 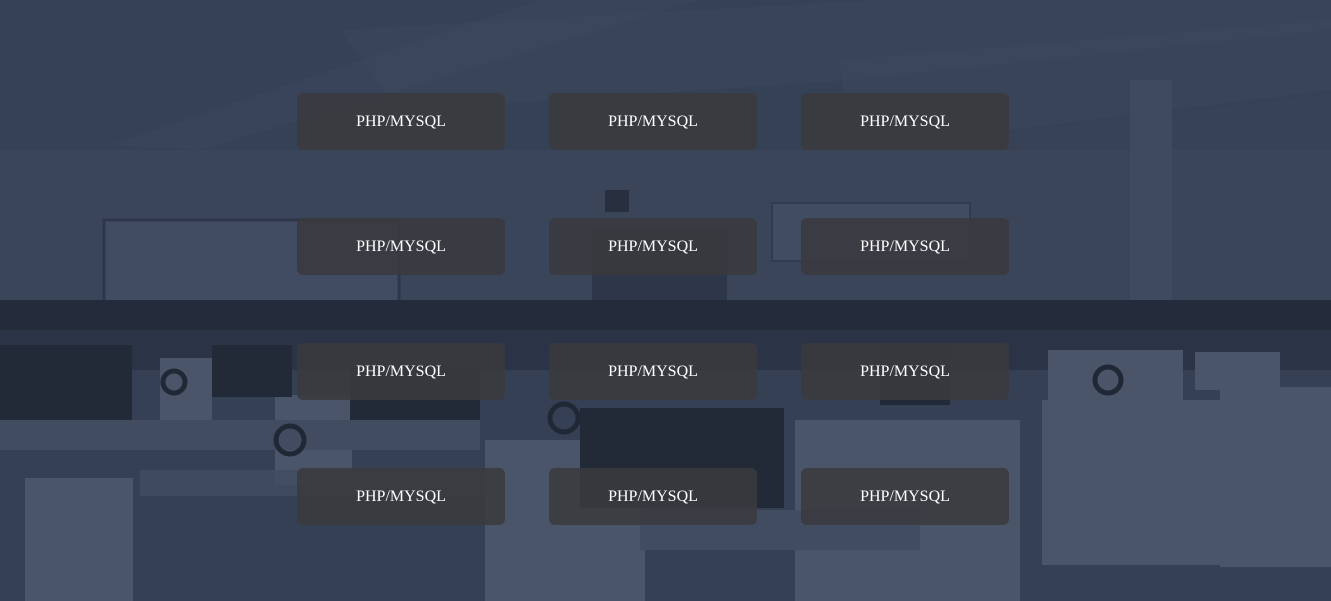 What do you see at coordinates (905, 121) in the screenshot?
I see `tile-php-mysql-3: PHP/MYSQL` at bounding box center [905, 121].